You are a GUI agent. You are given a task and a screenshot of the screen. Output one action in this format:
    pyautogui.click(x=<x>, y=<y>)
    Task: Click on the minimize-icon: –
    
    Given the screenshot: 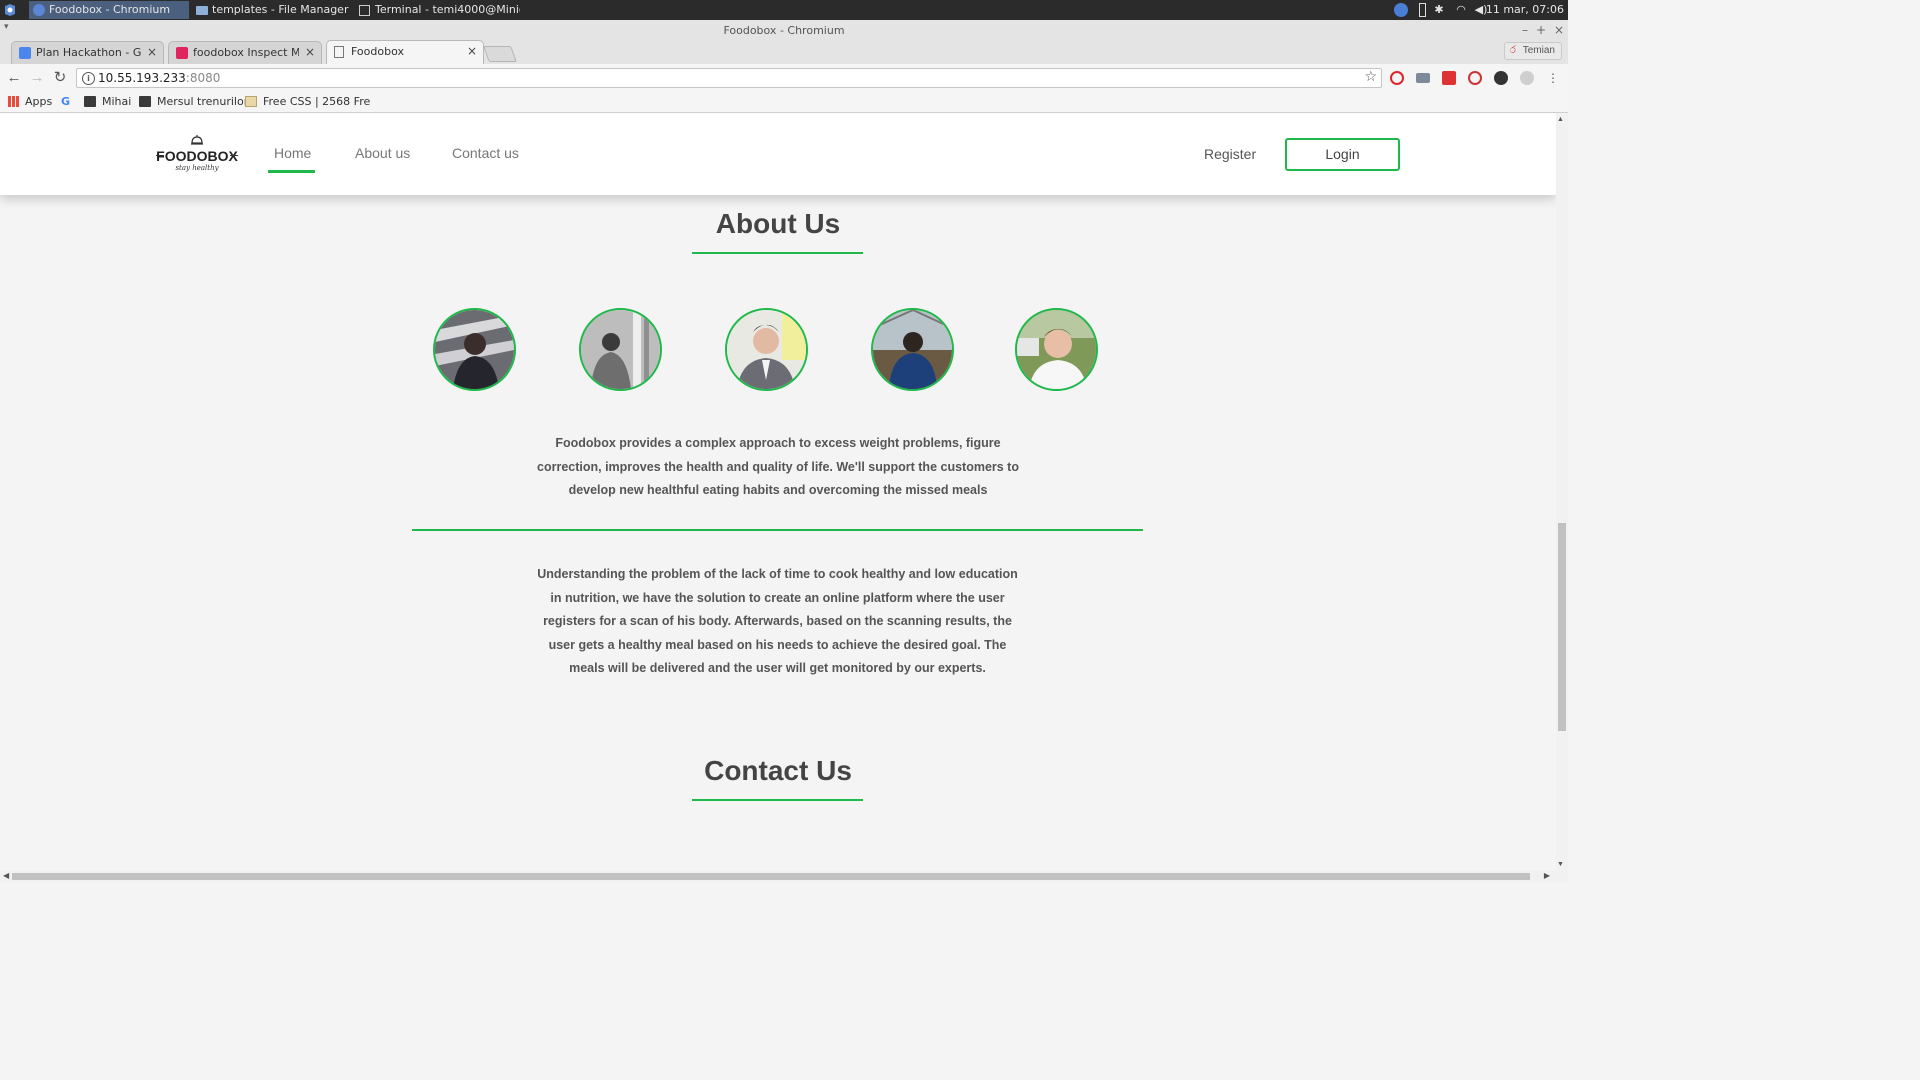 What is the action you would take?
    pyautogui.click(x=1525, y=30)
    